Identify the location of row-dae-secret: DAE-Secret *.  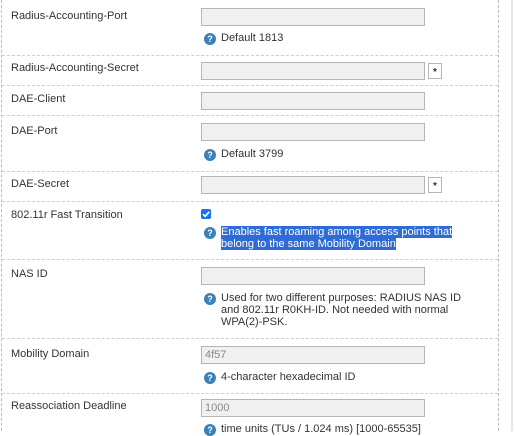
(250, 187).